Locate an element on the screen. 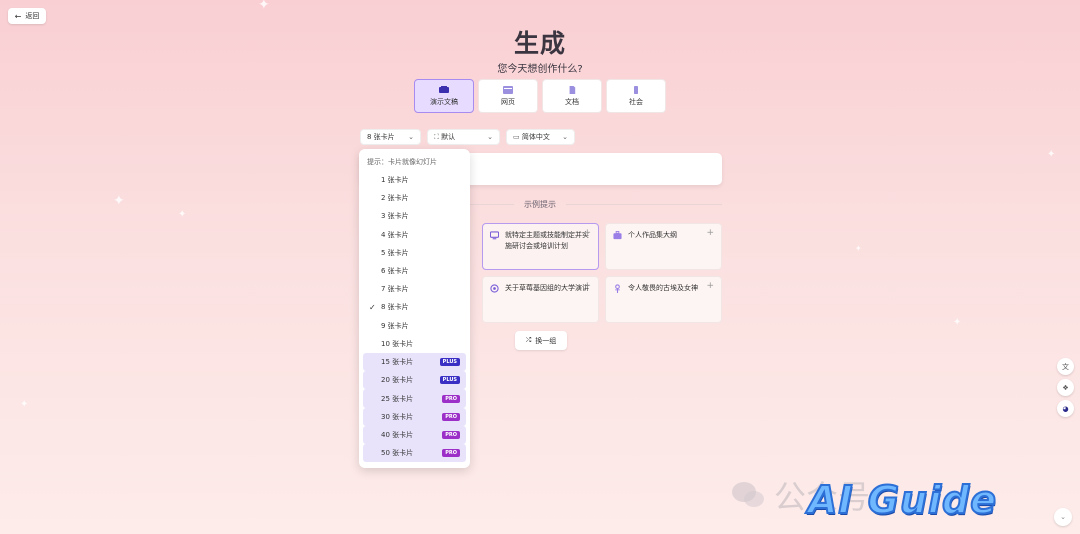 This screenshot has width=1080, height=534. example-card: 关于草莓基因组的大学演讲 + is located at coordinates (540, 299).